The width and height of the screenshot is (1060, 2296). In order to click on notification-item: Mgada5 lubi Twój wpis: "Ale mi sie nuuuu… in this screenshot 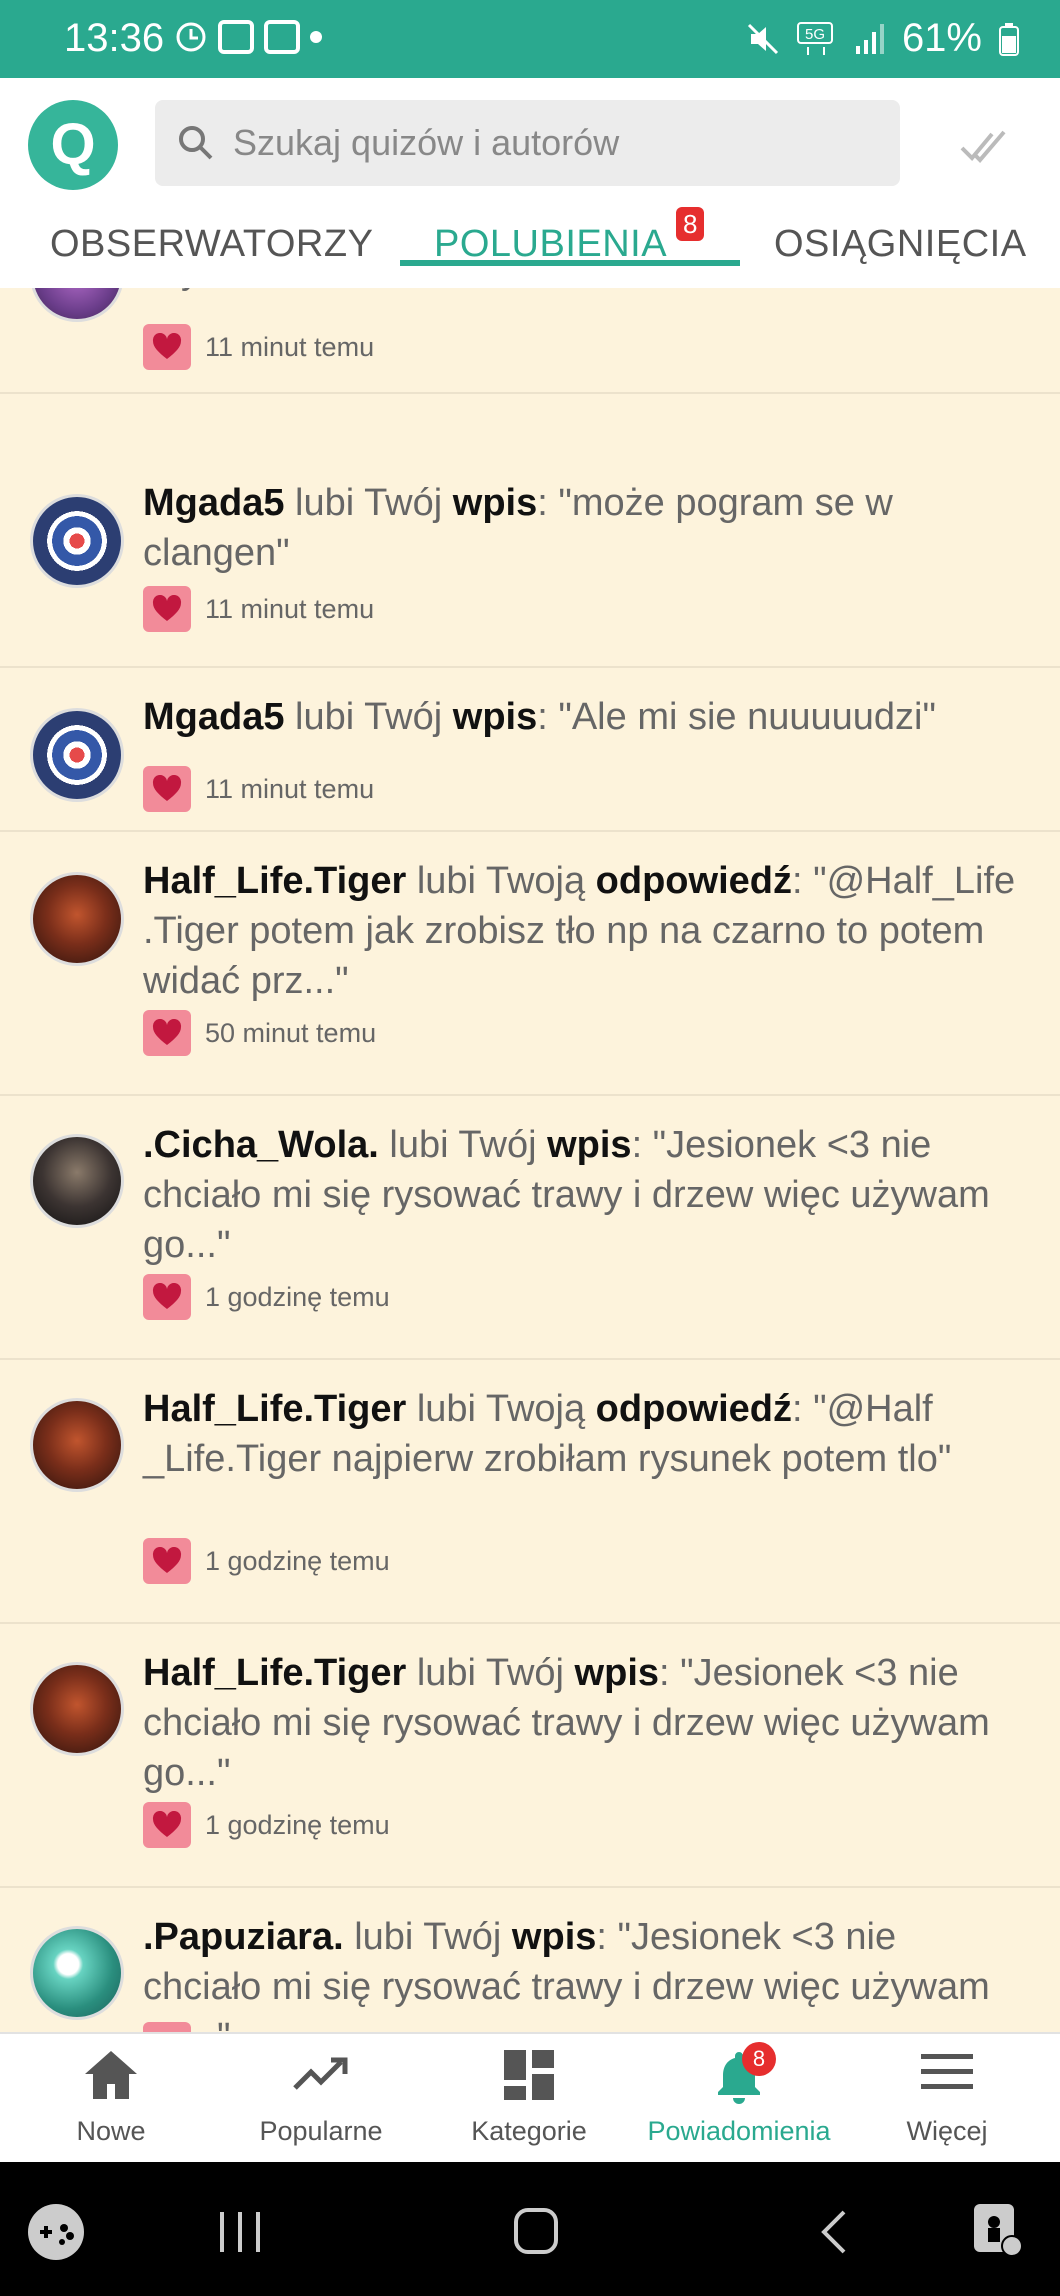, I will do `click(530, 751)`.